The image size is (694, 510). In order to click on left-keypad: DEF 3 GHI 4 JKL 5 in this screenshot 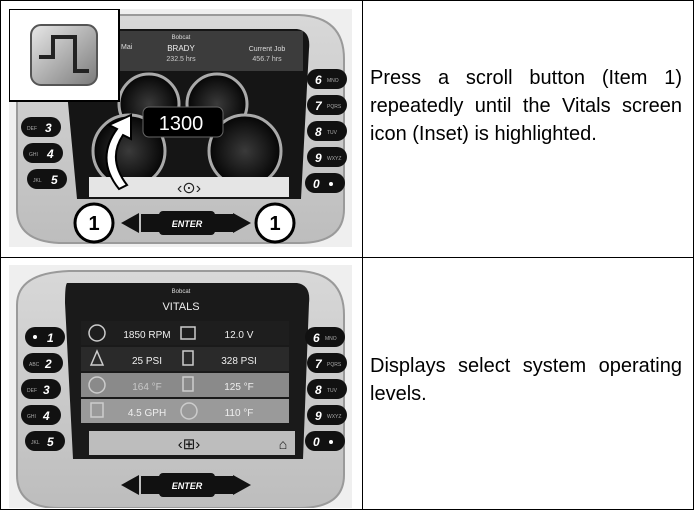, I will do `click(44, 153)`.